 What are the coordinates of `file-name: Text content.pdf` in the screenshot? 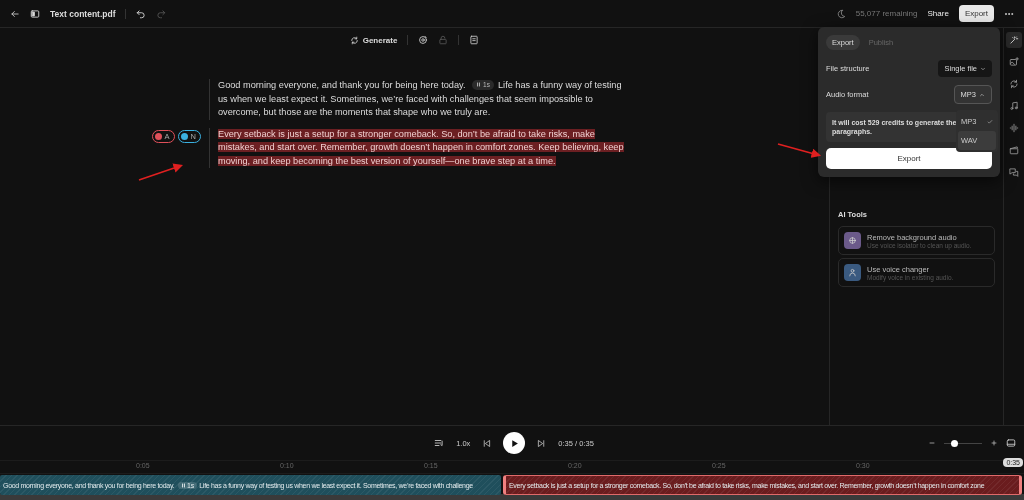 It's located at (83, 13).